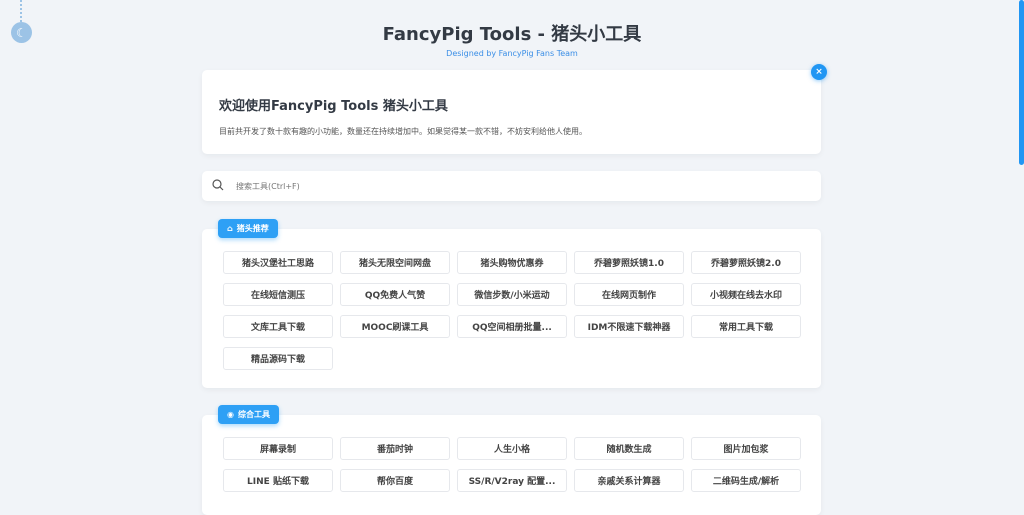 The height and width of the screenshot is (515, 1024). Describe the element at coordinates (746, 326) in the screenshot. I see `tool-button: 常用工具下载` at that location.